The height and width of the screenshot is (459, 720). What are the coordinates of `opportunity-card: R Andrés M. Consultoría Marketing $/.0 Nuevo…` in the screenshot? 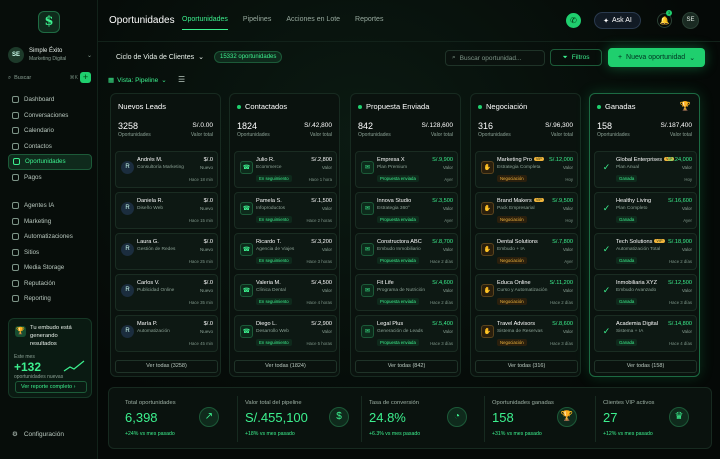 It's located at (166, 169).